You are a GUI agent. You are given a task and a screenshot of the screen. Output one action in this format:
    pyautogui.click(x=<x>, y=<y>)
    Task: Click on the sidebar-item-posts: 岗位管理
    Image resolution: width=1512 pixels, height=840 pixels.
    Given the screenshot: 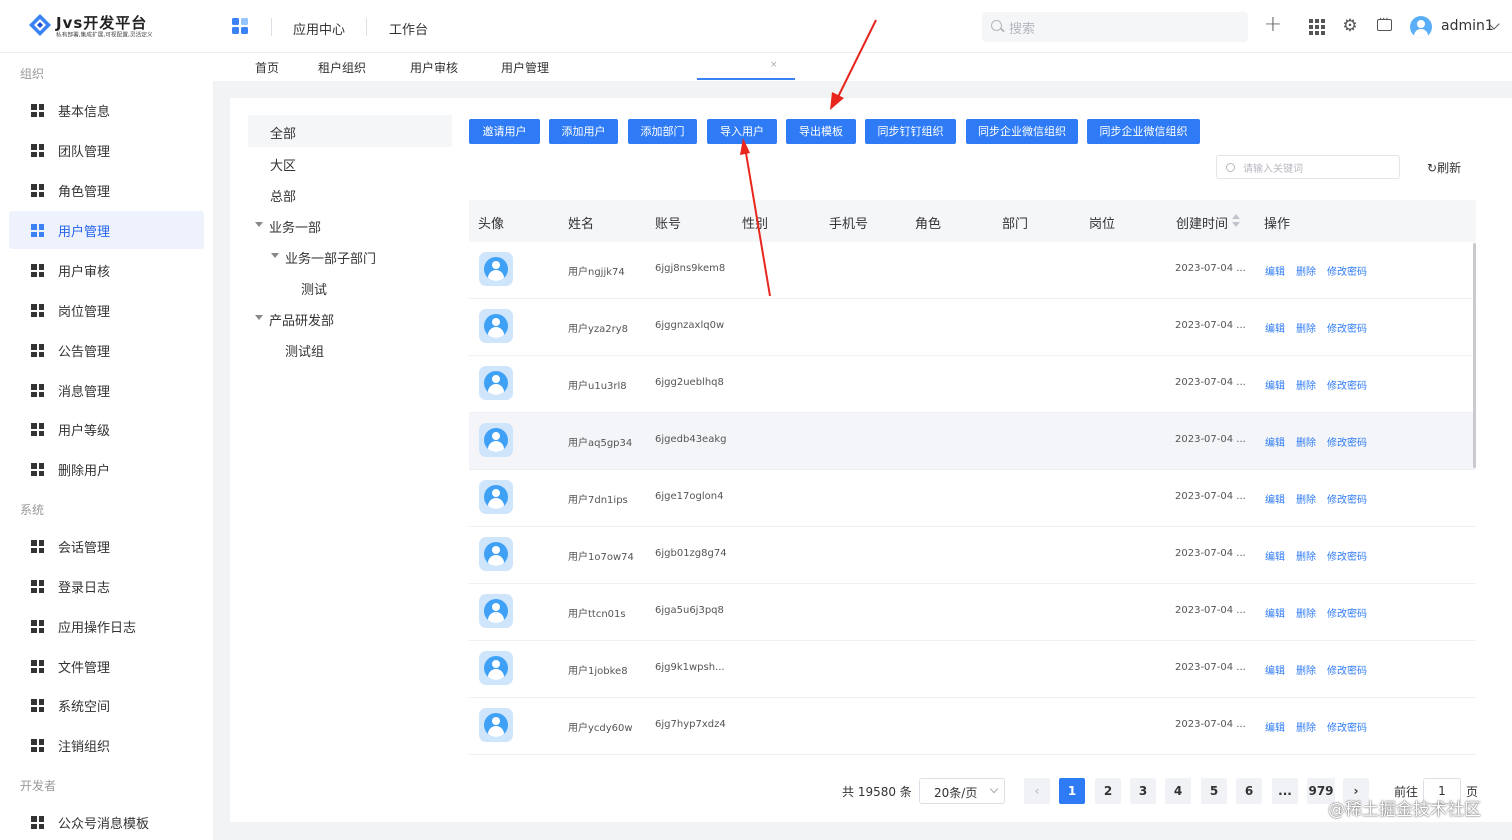 What is the action you would take?
    pyautogui.click(x=106, y=310)
    